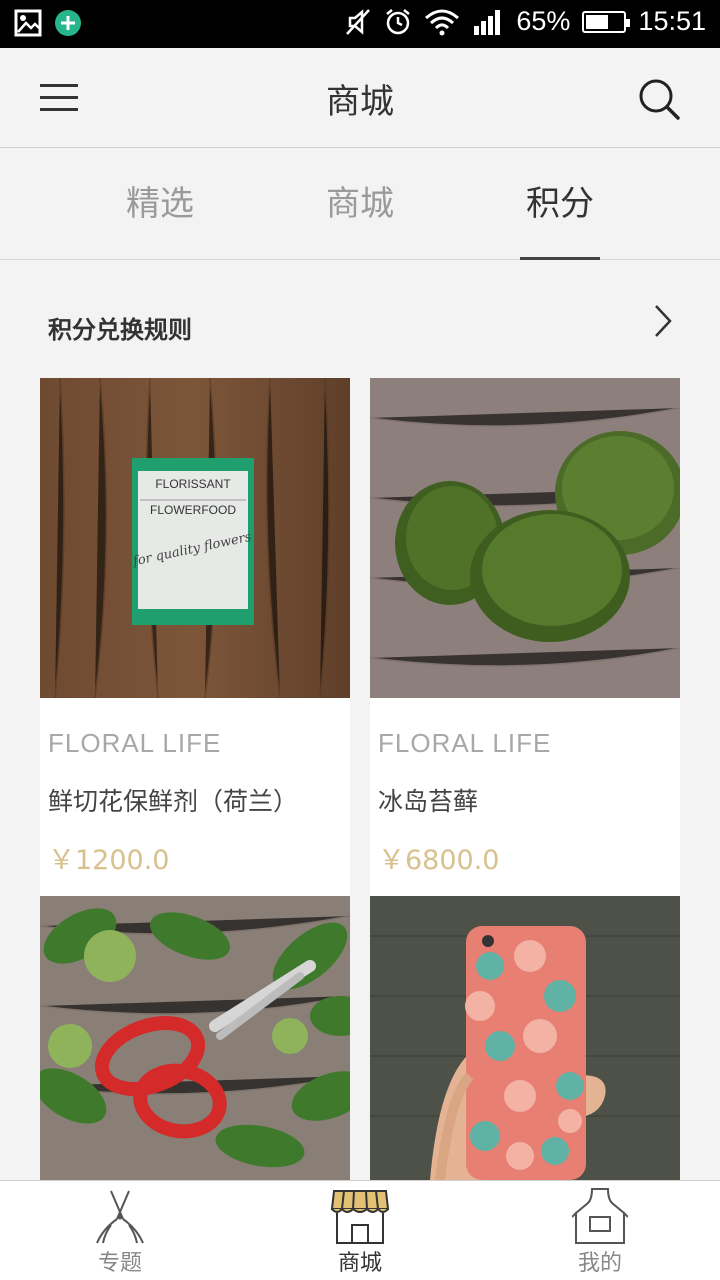 The height and width of the screenshot is (1280, 720). I want to click on product-price: ￥6800.0, so click(439, 860).